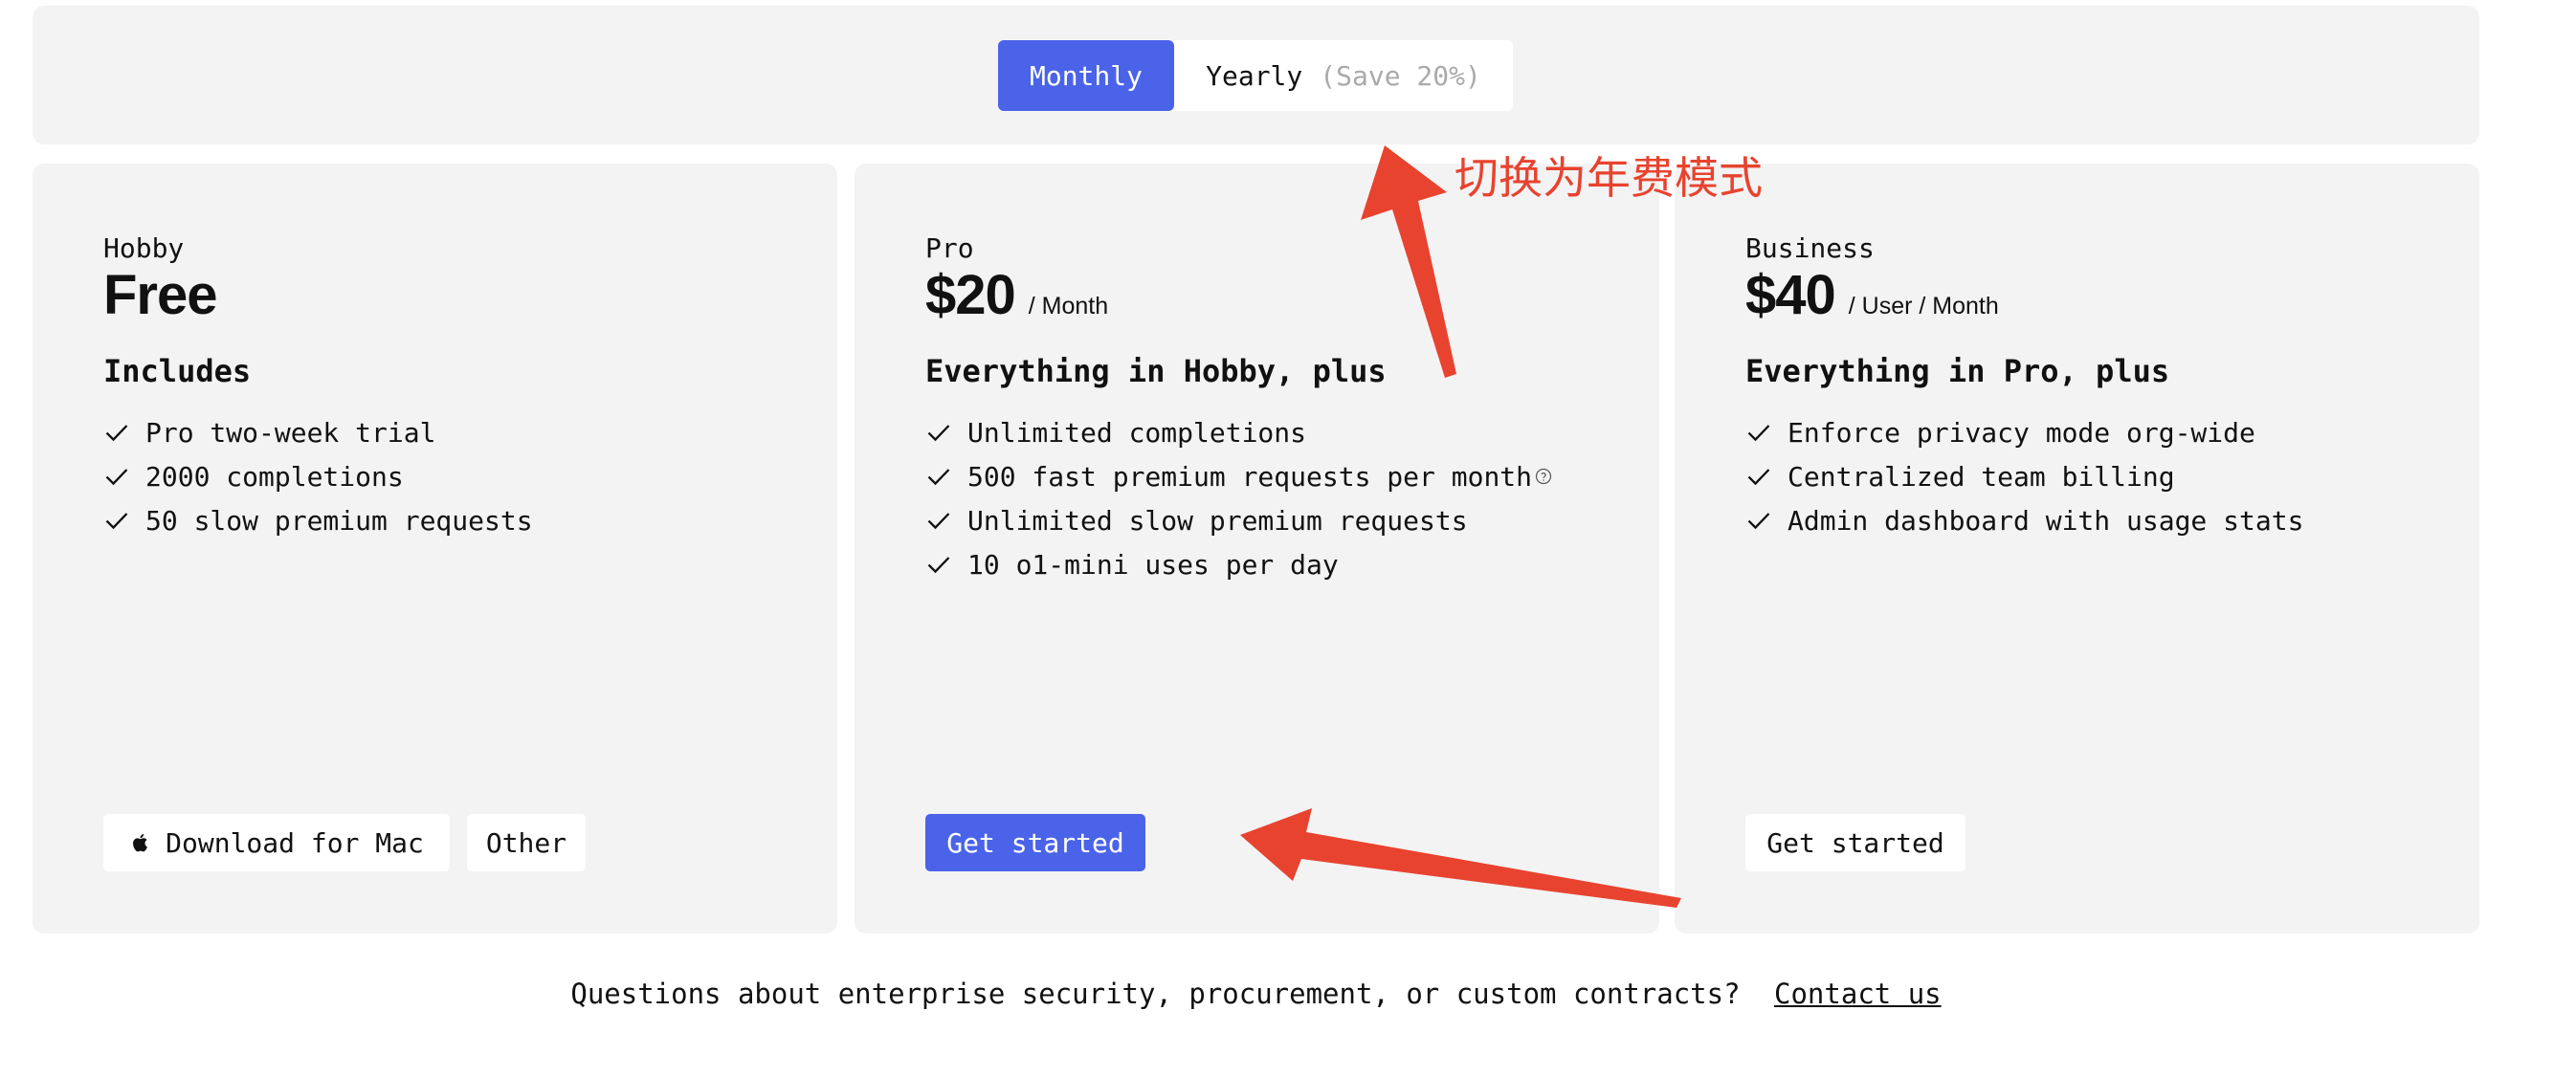  I want to click on feature-item: Unlimited slow premium requests, so click(1238, 520).